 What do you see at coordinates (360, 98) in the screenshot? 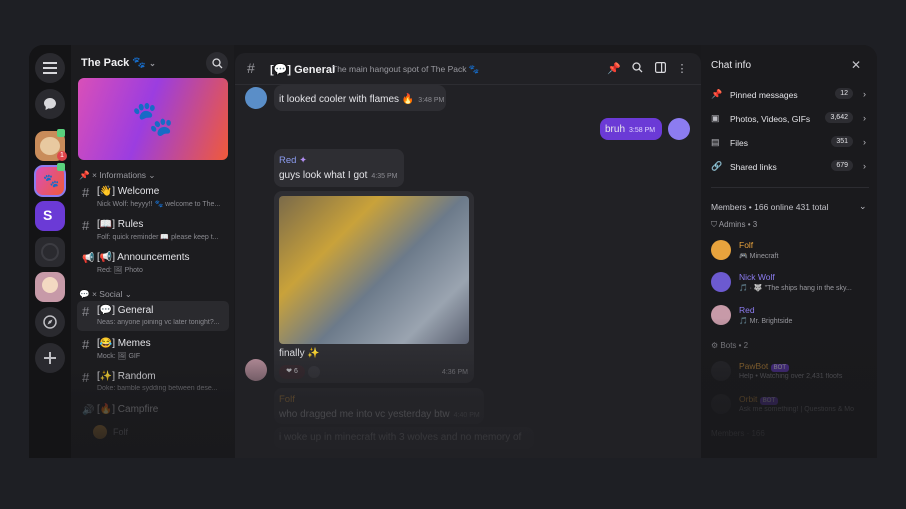
I see `message-bubble: it looked cooler with flames 🔥 3:48 PM` at bounding box center [360, 98].